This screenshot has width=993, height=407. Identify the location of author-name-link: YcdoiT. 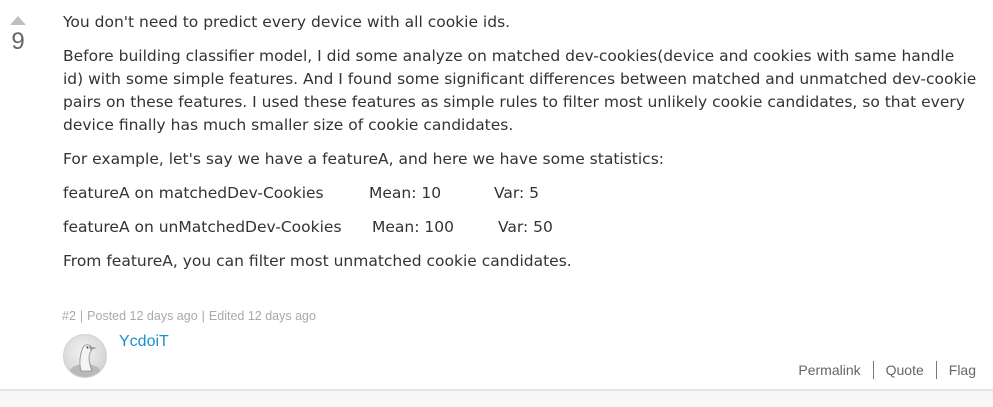
(144, 342).